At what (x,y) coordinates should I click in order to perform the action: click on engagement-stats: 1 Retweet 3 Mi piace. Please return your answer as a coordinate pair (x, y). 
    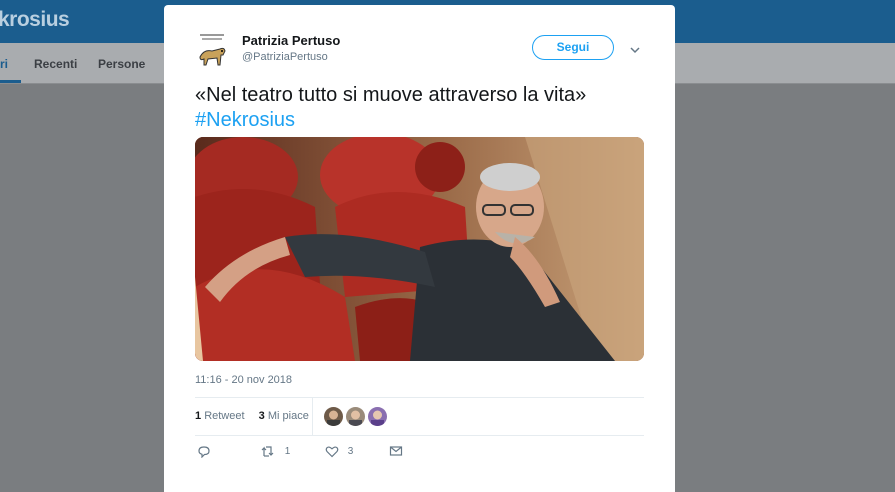
    Looking at the image, I should click on (252, 416).